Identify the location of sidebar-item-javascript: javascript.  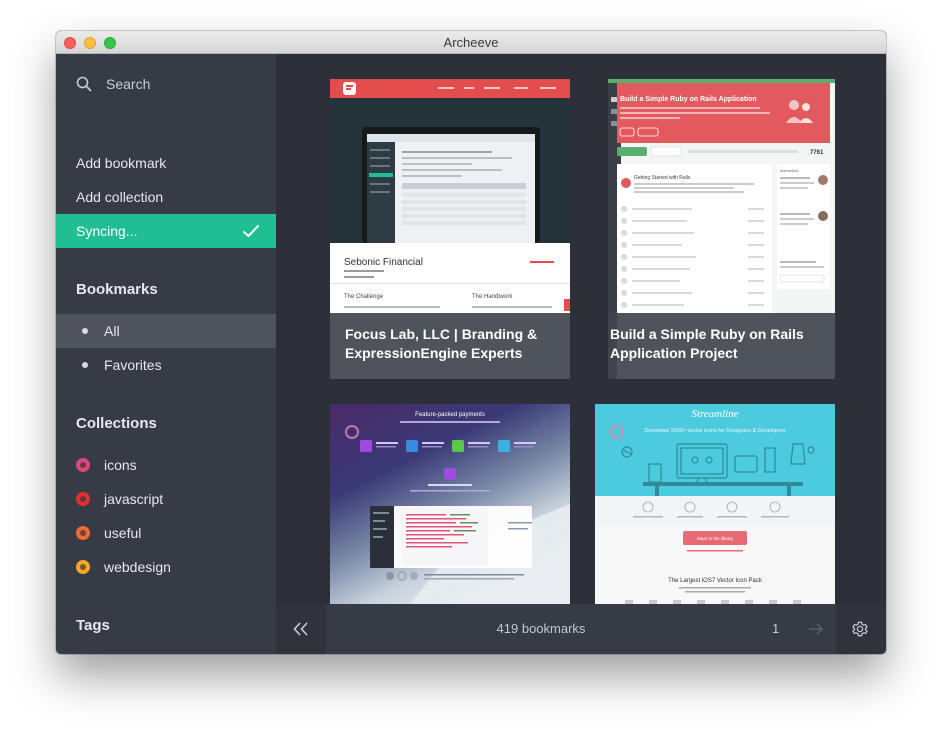
(166, 499).